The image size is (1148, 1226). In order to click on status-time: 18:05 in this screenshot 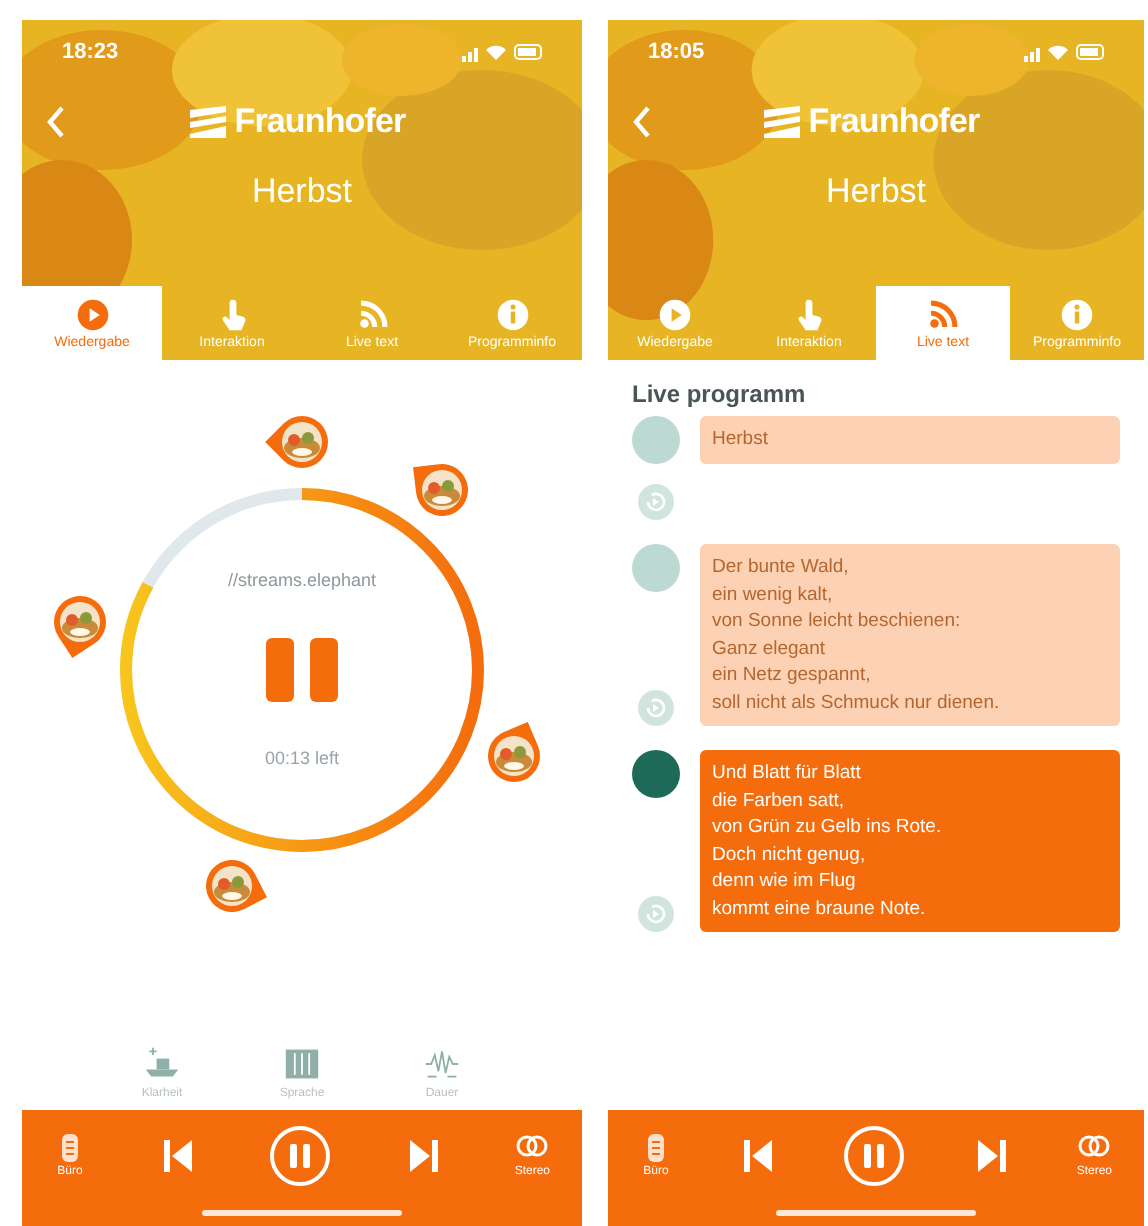, I will do `click(676, 52)`.